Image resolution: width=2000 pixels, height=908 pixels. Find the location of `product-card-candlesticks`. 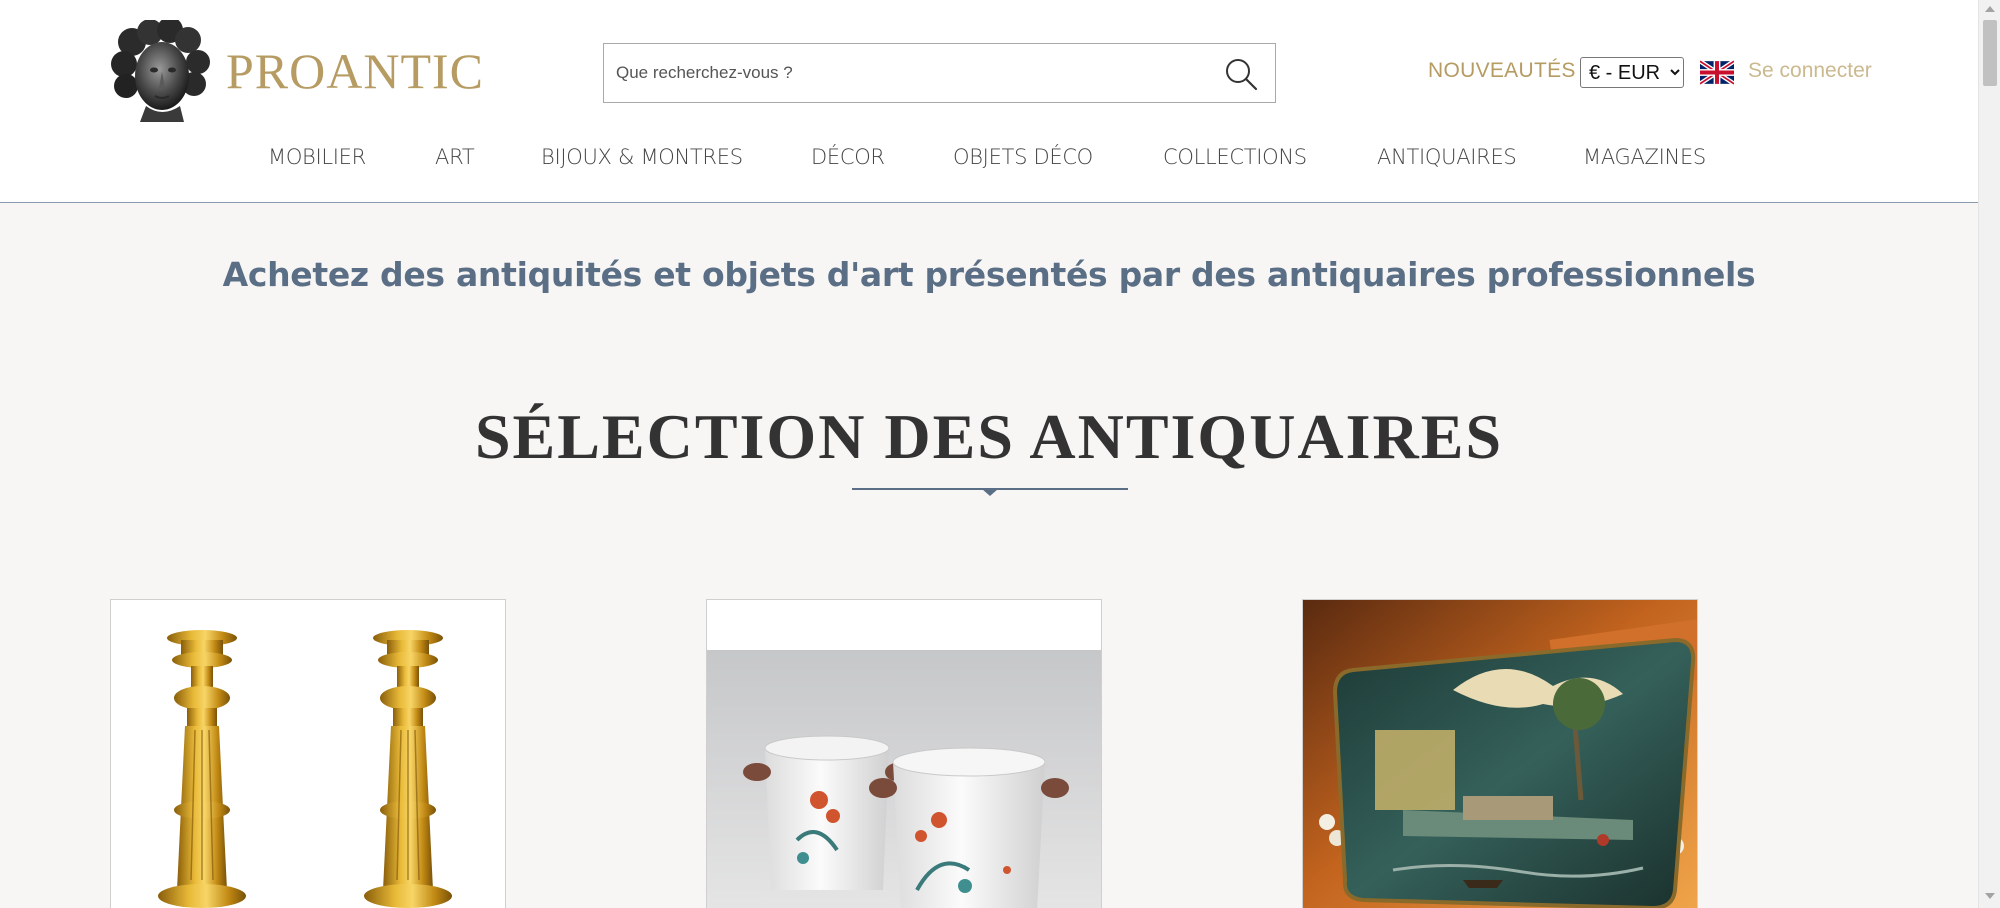

product-card-candlesticks is located at coordinates (308, 753).